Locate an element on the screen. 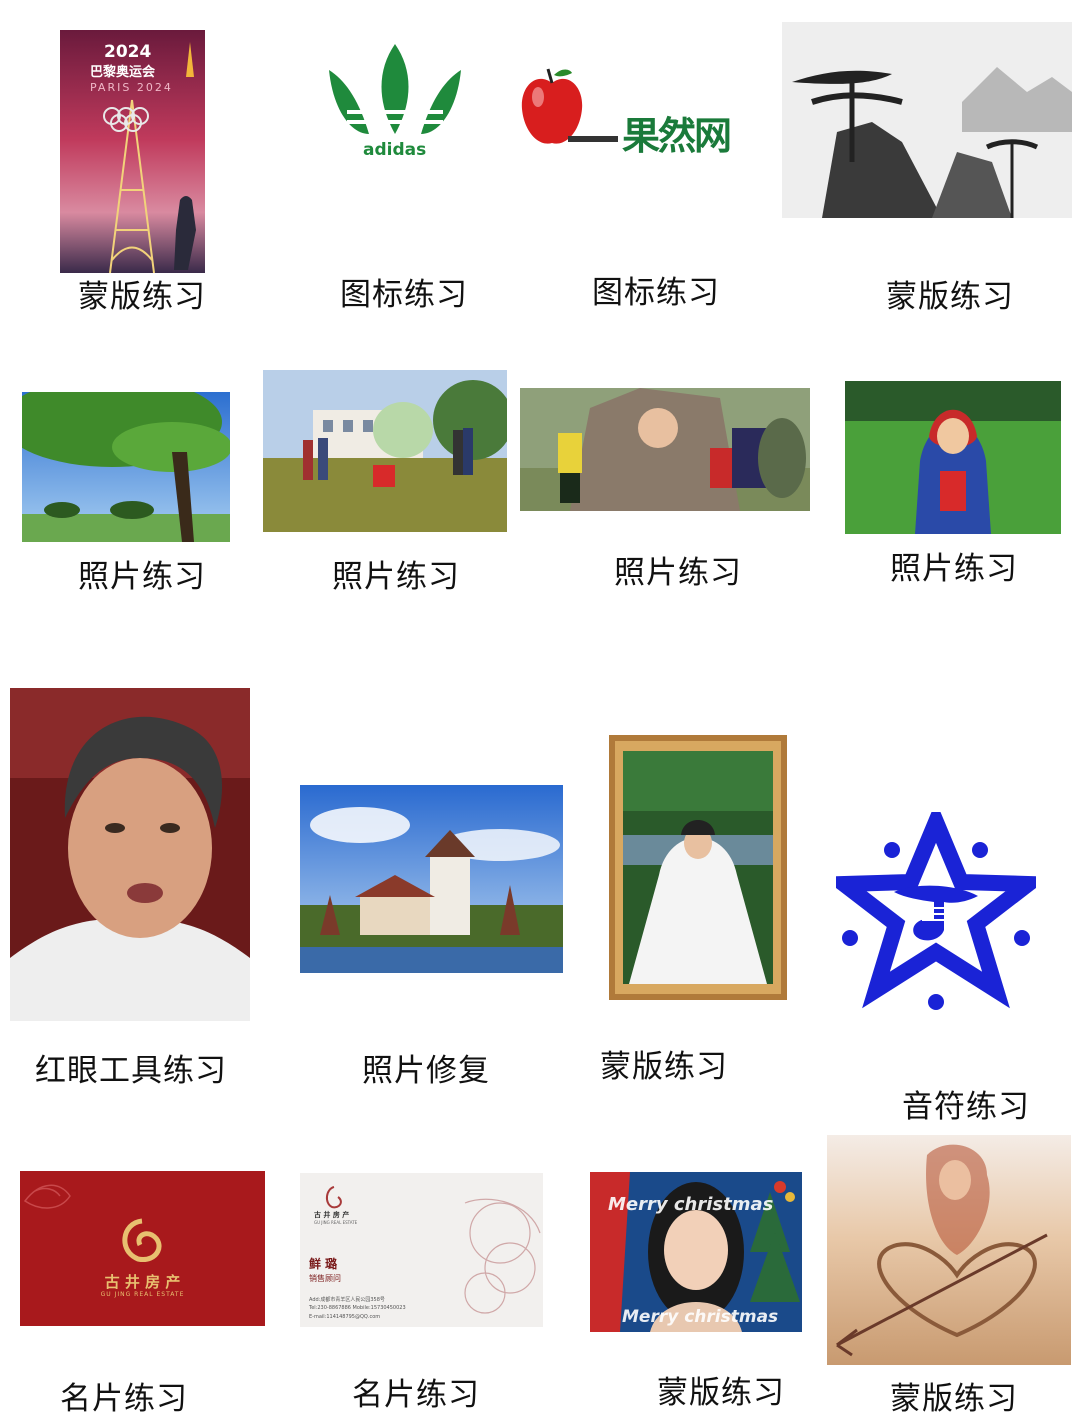 Image resolution: width=1080 pixels, height=1428 pixels. caption-bride-frame: 蒙版练习 is located at coordinates (664, 1067).